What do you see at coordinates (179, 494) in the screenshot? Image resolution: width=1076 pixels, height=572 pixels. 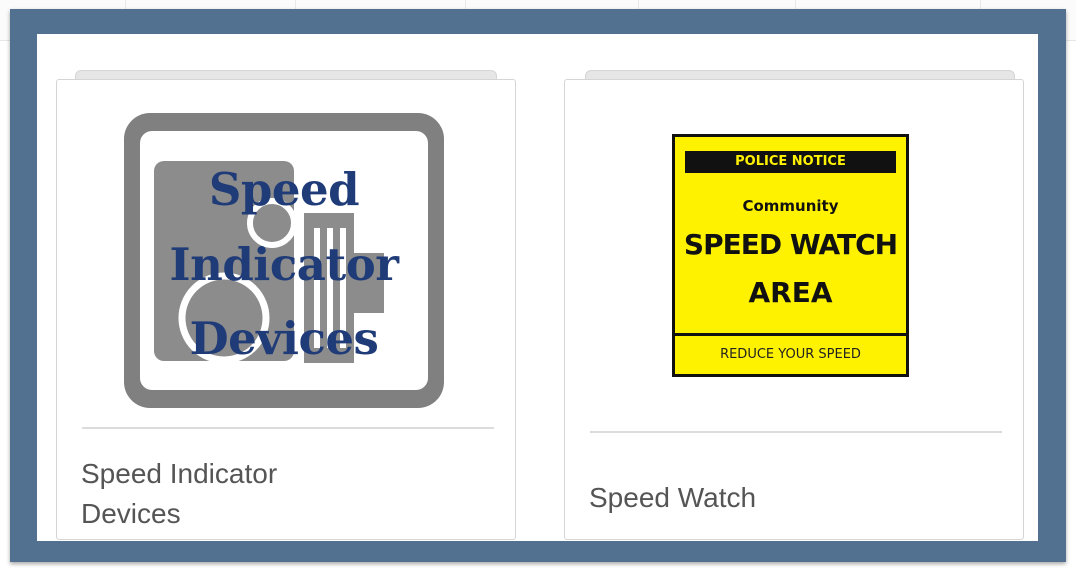 I see `card-label: Speed Indicator Devices` at bounding box center [179, 494].